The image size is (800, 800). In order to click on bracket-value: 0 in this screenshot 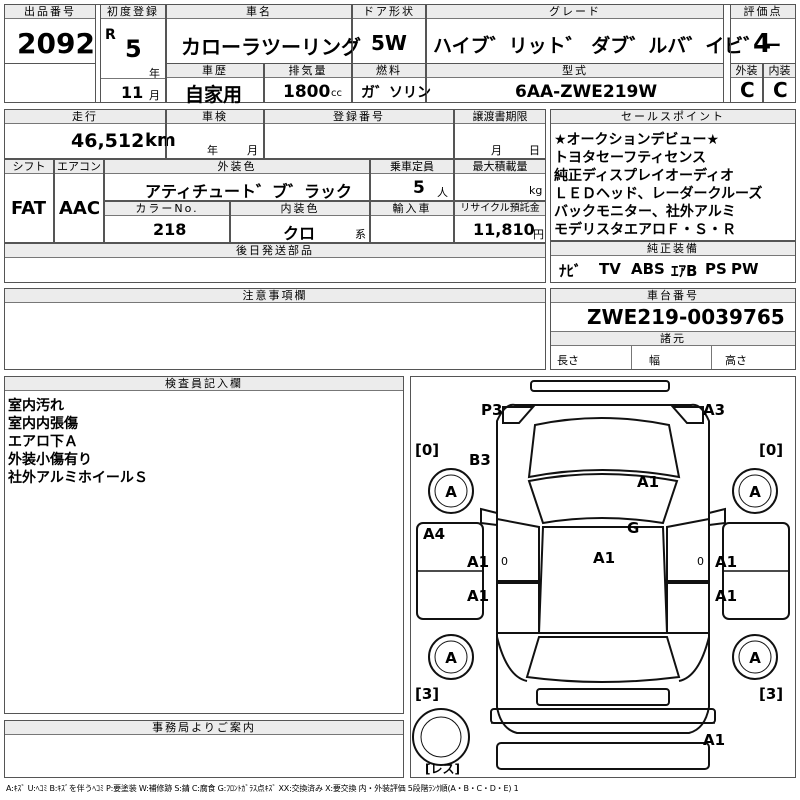, I will do `click(771, 450)`.